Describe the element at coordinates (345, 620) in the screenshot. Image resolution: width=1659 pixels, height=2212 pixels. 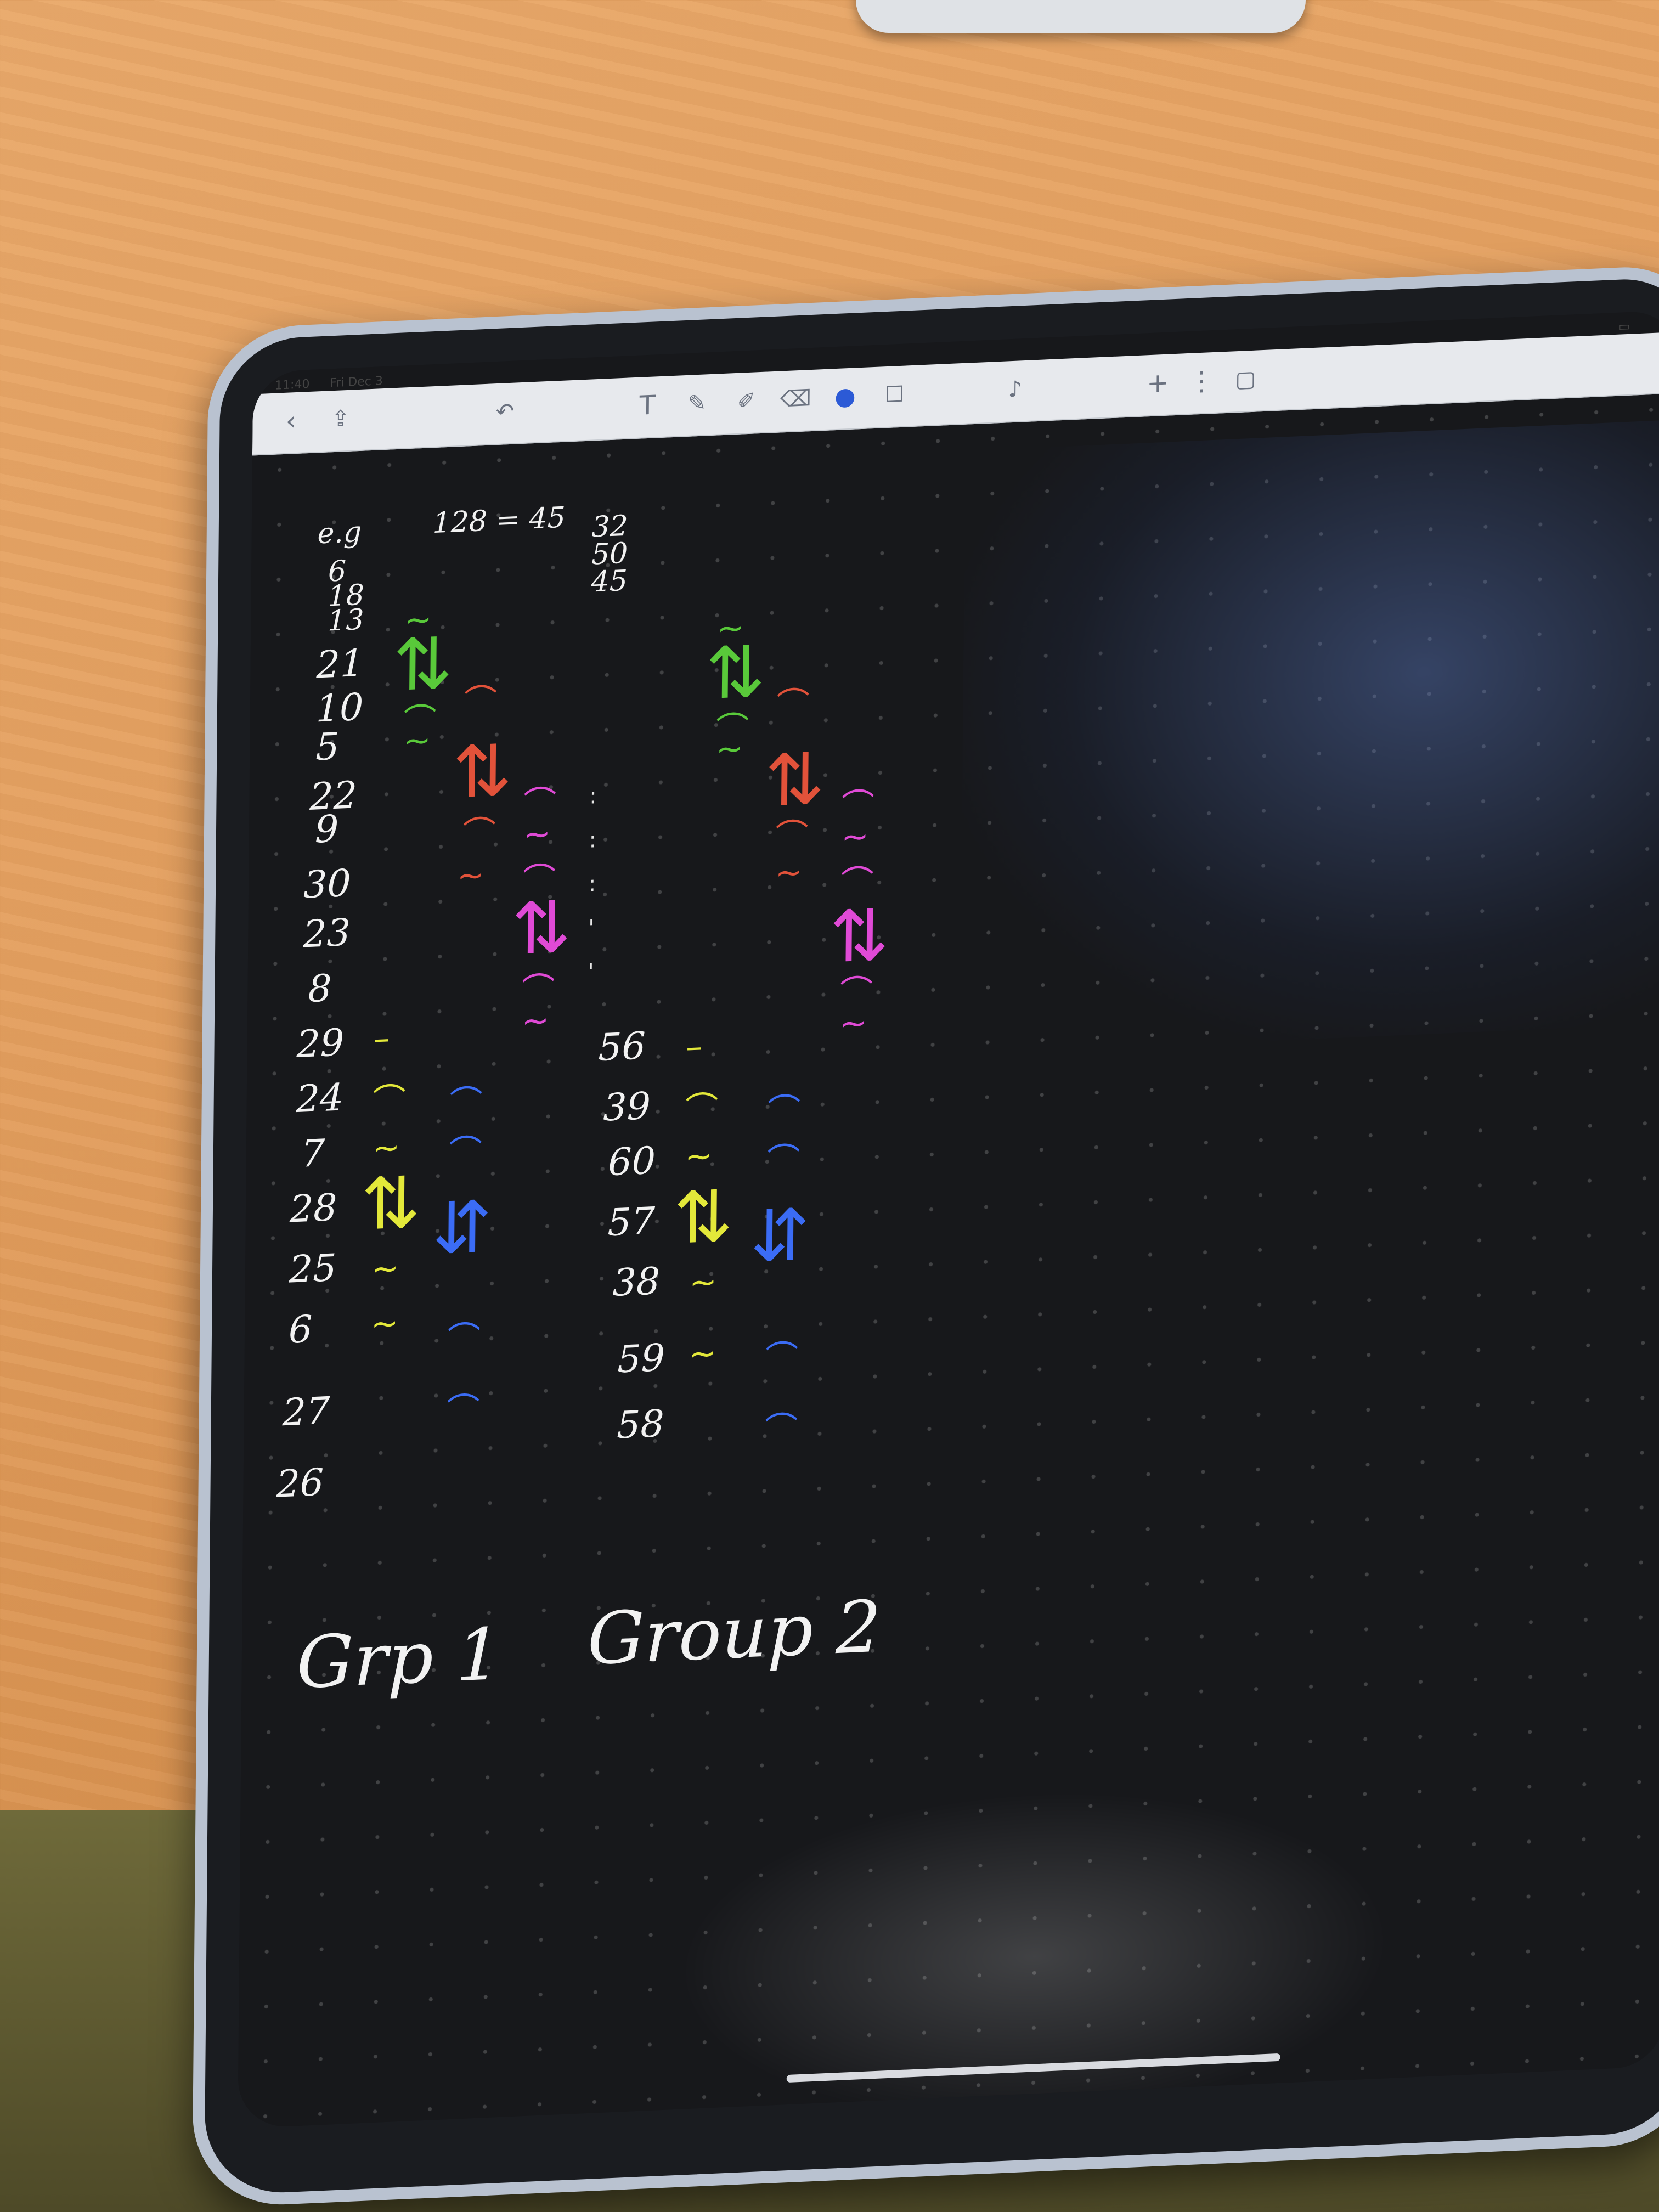
I see `note-top-left-number: 13` at that location.